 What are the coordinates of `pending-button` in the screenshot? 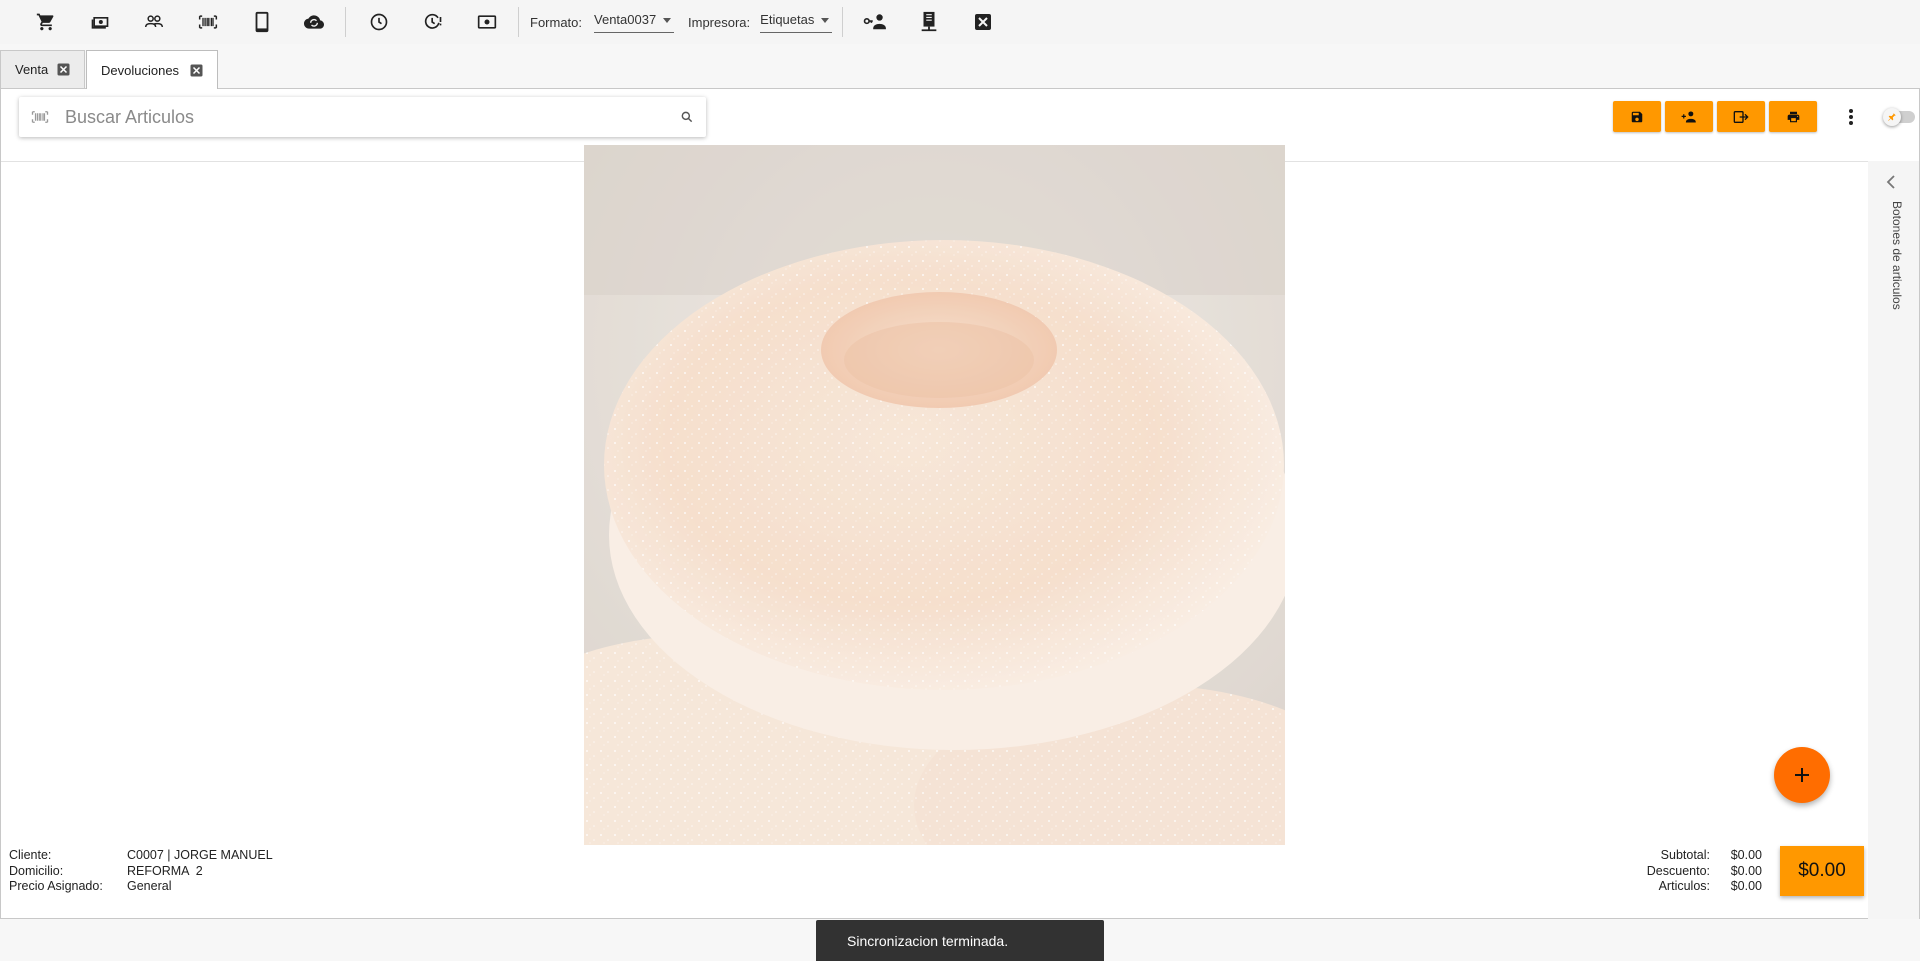 It's located at (433, 22).